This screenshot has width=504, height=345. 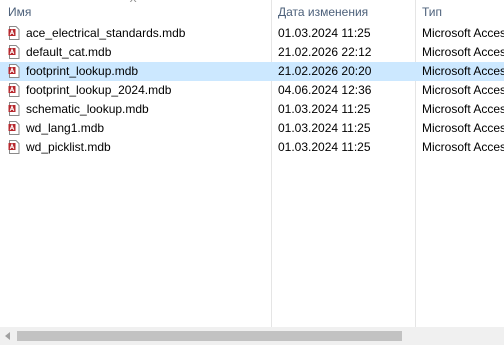 What do you see at coordinates (99, 90) in the screenshot?
I see `file-name: footprint_lookup_2024.mdb` at bounding box center [99, 90].